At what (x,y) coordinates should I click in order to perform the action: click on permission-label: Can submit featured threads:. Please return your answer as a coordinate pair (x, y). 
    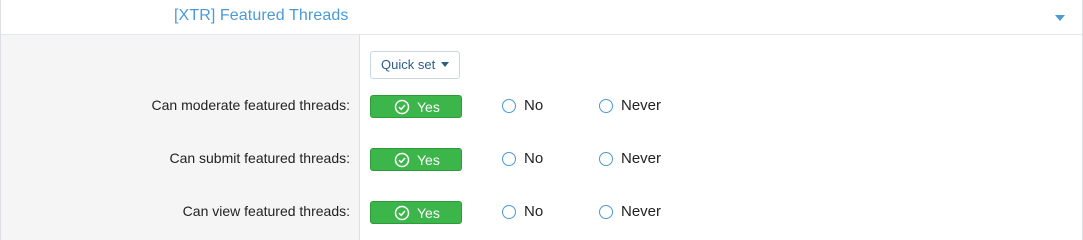
    Looking at the image, I should click on (259, 158).